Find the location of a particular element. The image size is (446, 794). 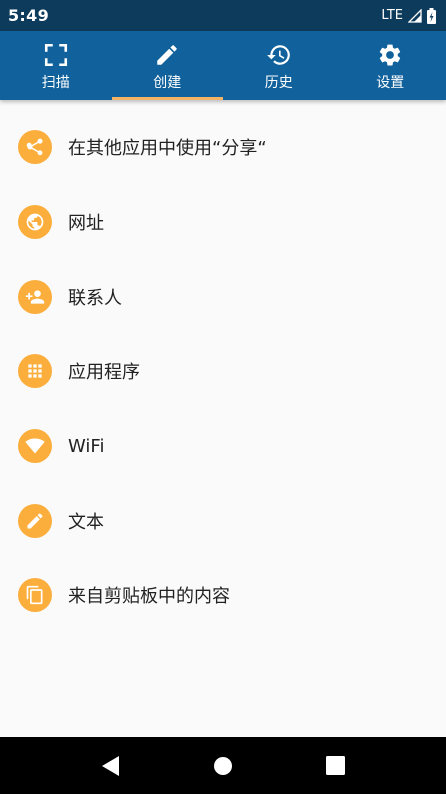

home-circle-icon is located at coordinates (223, 765).